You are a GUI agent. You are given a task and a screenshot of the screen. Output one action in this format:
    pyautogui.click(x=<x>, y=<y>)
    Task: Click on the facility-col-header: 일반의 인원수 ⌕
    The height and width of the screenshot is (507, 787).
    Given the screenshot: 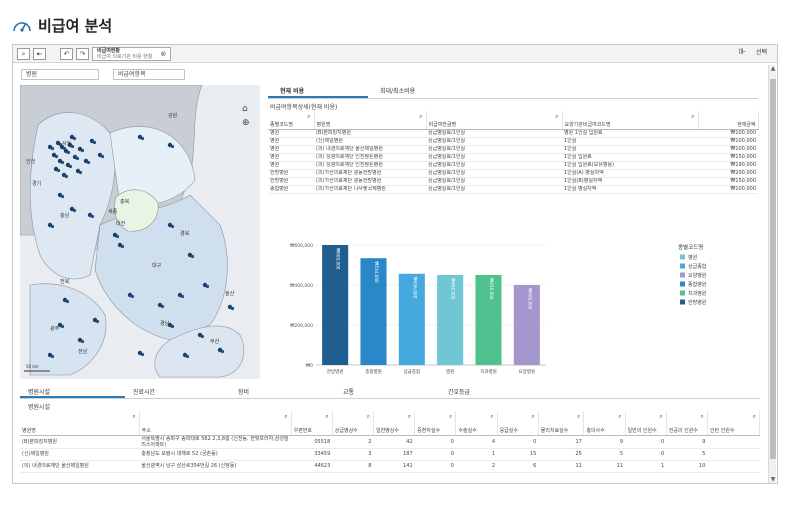 What is the action you would take?
    pyautogui.click(x=646, y=423)
    